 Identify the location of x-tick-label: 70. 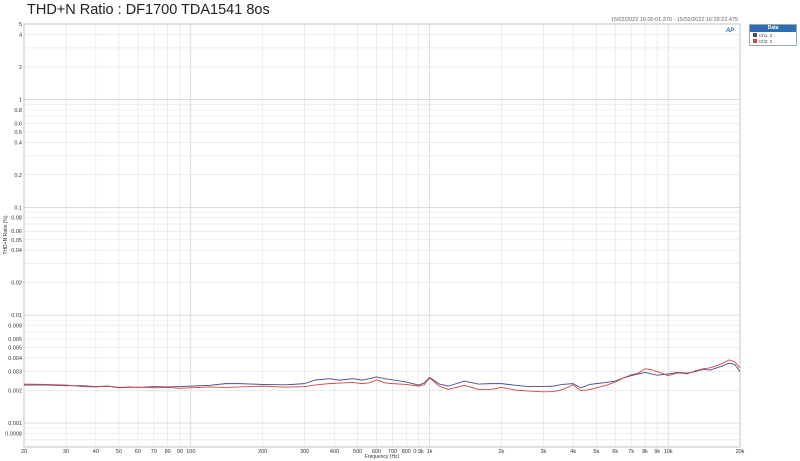
(154, 452).